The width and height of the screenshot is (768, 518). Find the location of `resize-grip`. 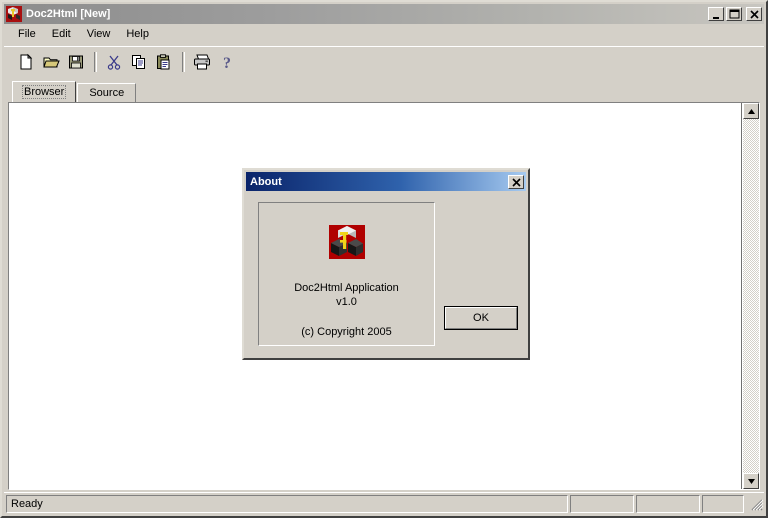

resize-grip is located at coordinates (756, 504).